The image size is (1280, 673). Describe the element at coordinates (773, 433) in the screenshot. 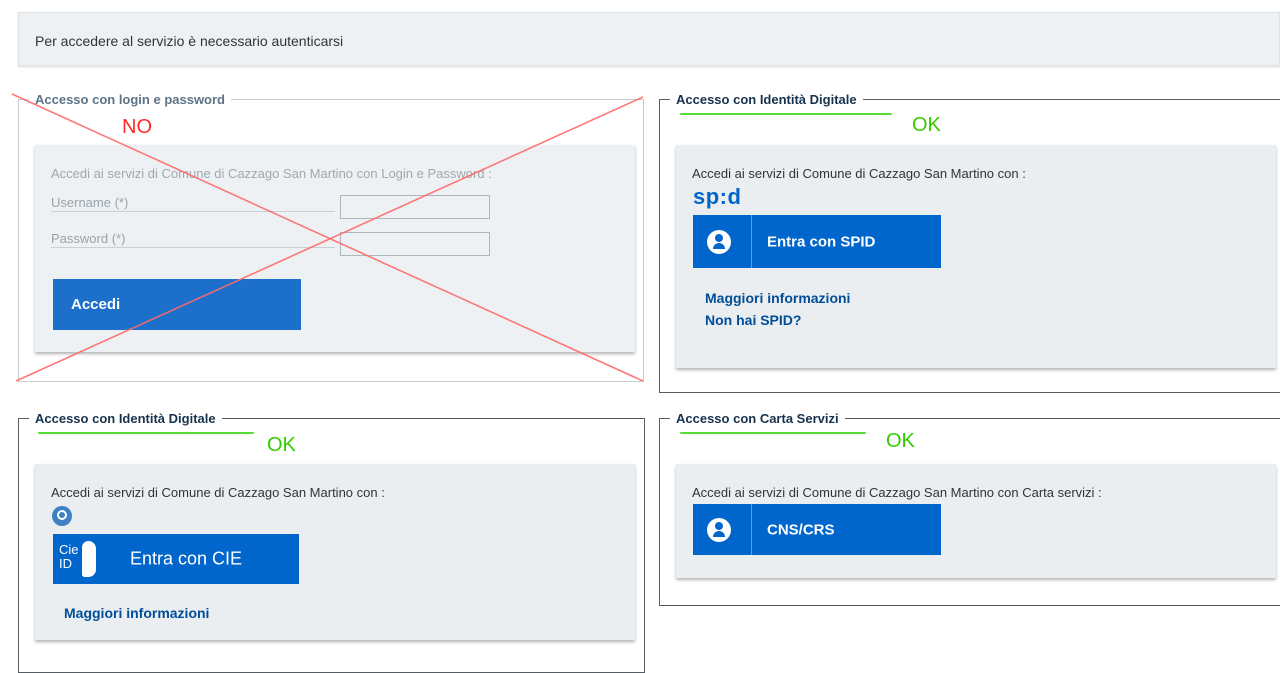

I see `cns-legend-underline` at that location.